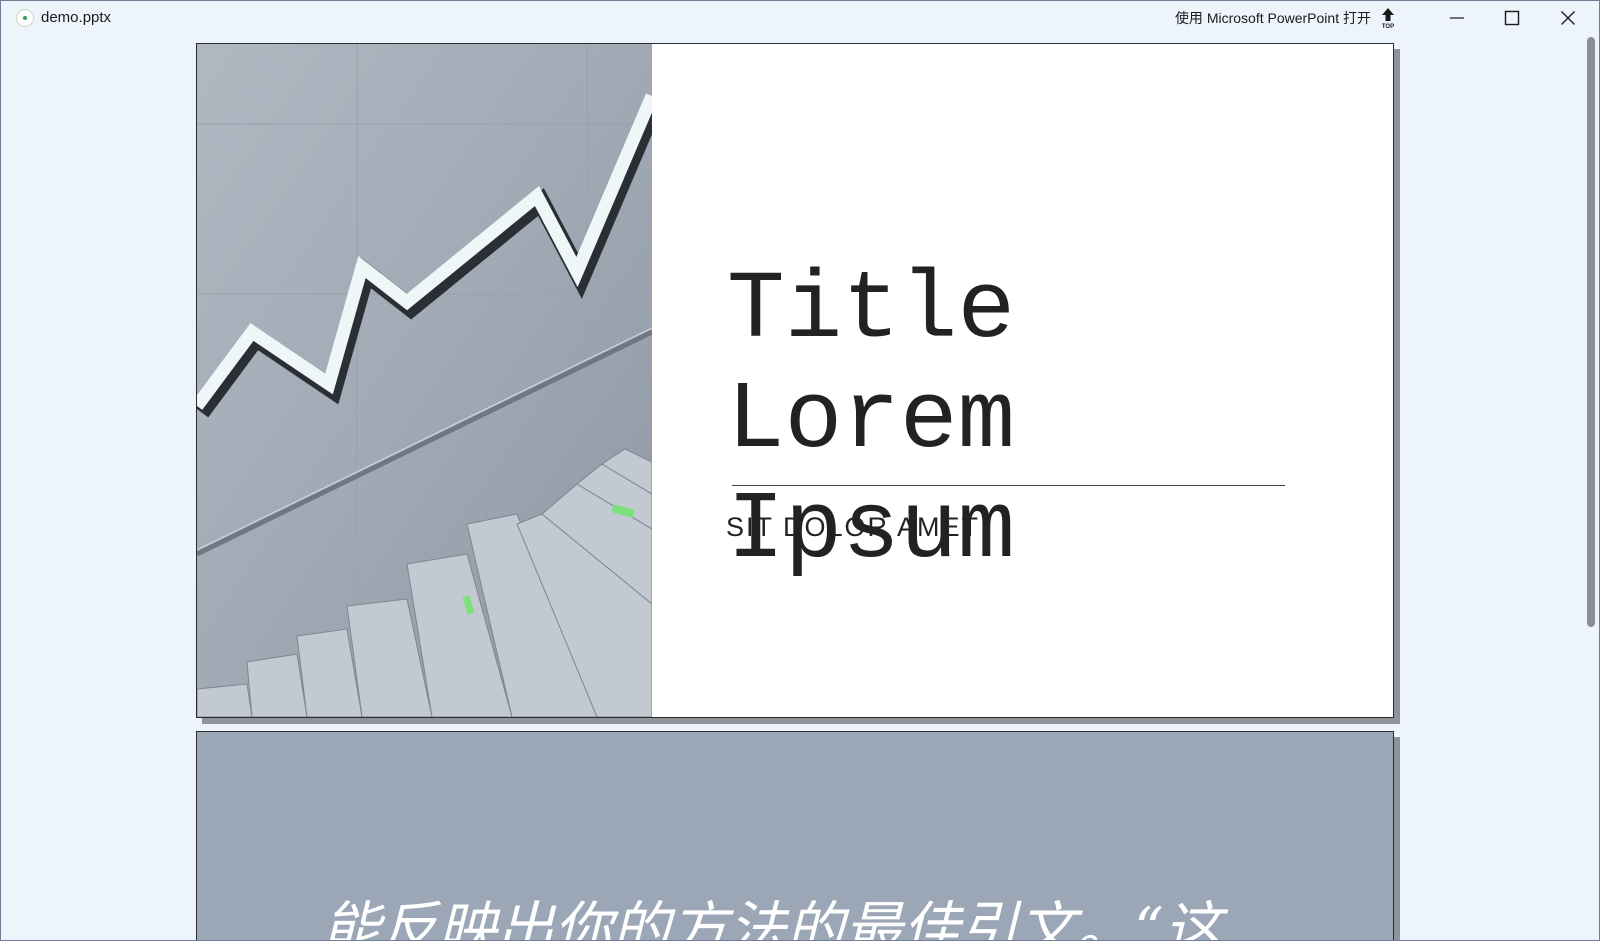 This screenshot has height=941, width=1600. I want to click on pin-top-label: TOP, so click(1388, 27).